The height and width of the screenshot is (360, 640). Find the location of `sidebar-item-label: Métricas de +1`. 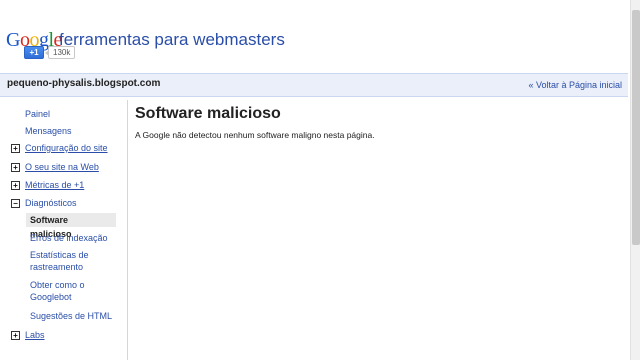

sidebar-item-label: Métricas de +1 is located at coordinates (55, 185).